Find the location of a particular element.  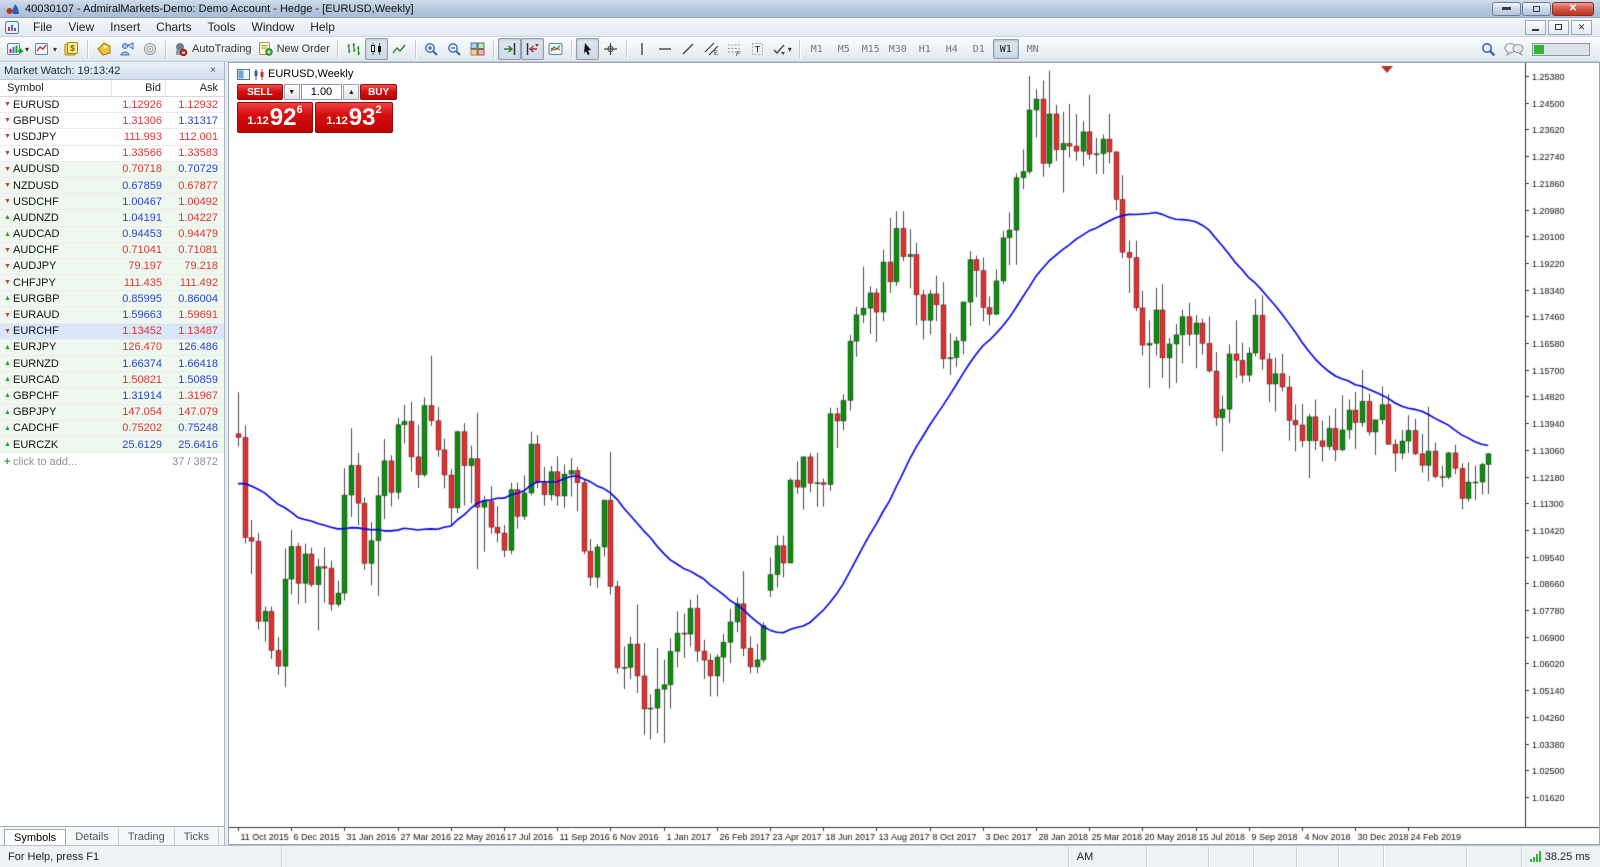

market-watch-row: ▼ NZDUSD 0.67859 0.67877 is located at coordinates (112, 186).